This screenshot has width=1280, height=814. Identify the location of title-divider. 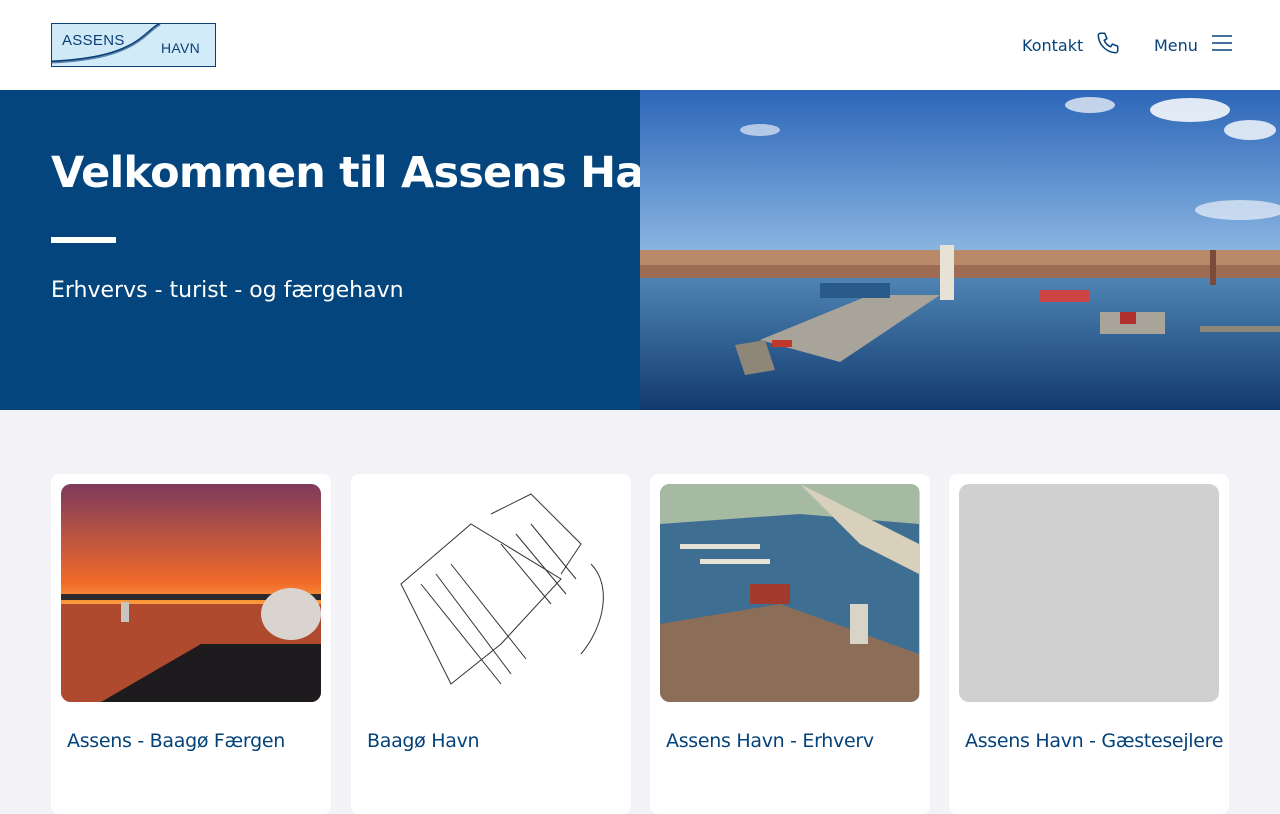
(83, 240).